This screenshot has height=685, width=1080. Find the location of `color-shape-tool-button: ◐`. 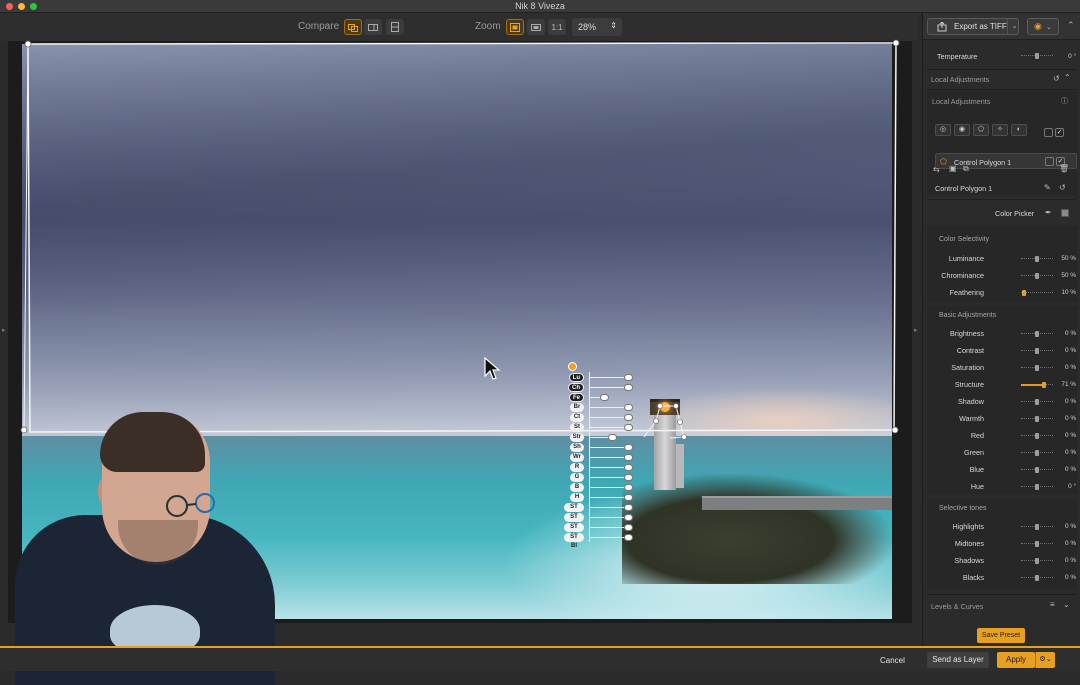

color-shape-tool-button: ◐ is located at coordinates (1019, 130).